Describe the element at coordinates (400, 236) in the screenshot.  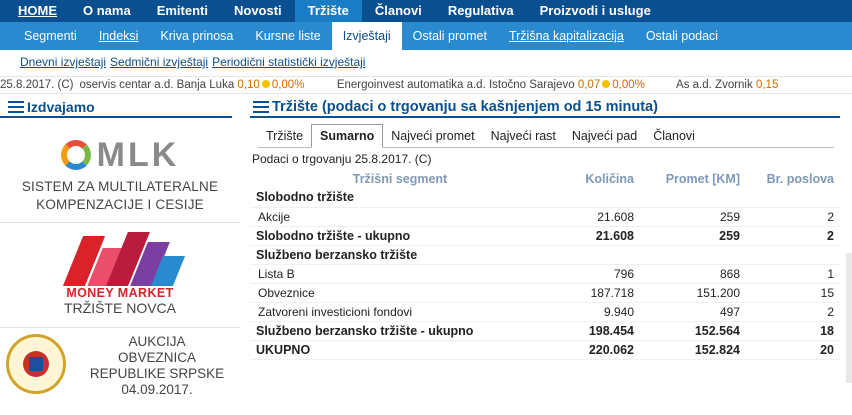
I see `cell-segment: Slobodno tržište - ukupno` at that location.